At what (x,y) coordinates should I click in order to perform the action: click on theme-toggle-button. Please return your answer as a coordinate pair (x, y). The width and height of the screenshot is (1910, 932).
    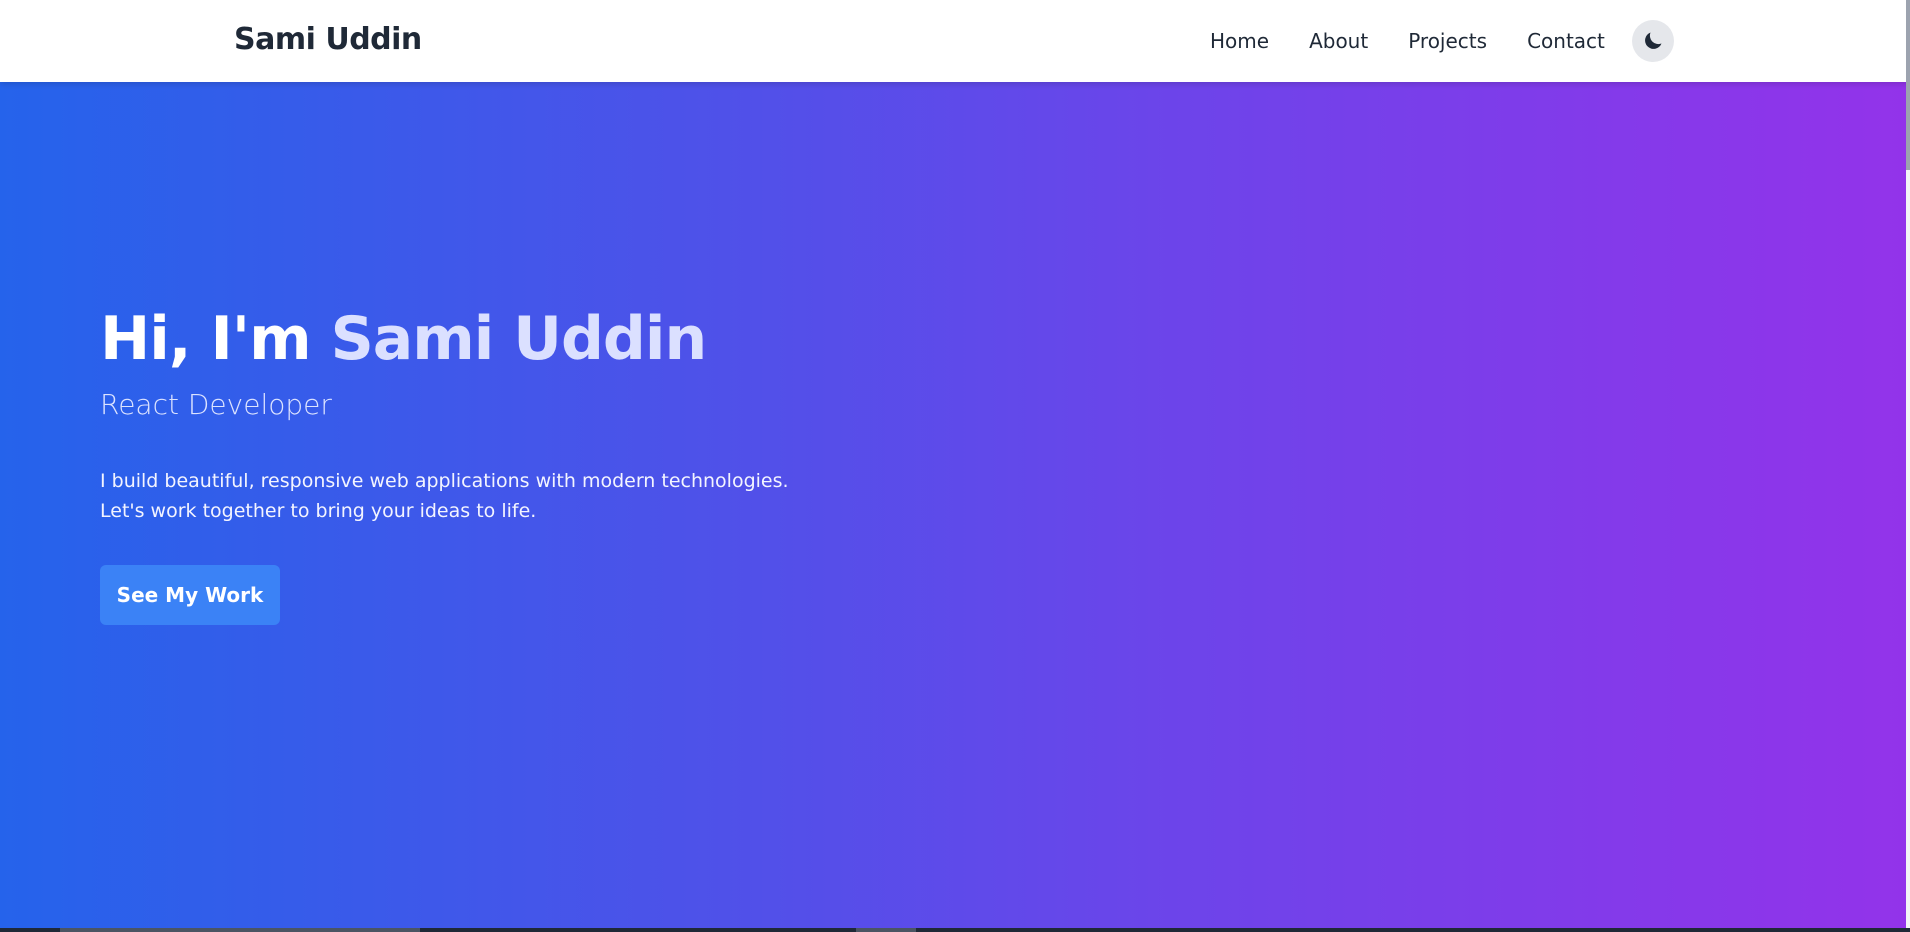
    Looking at the image, I should click on (1653, 41).